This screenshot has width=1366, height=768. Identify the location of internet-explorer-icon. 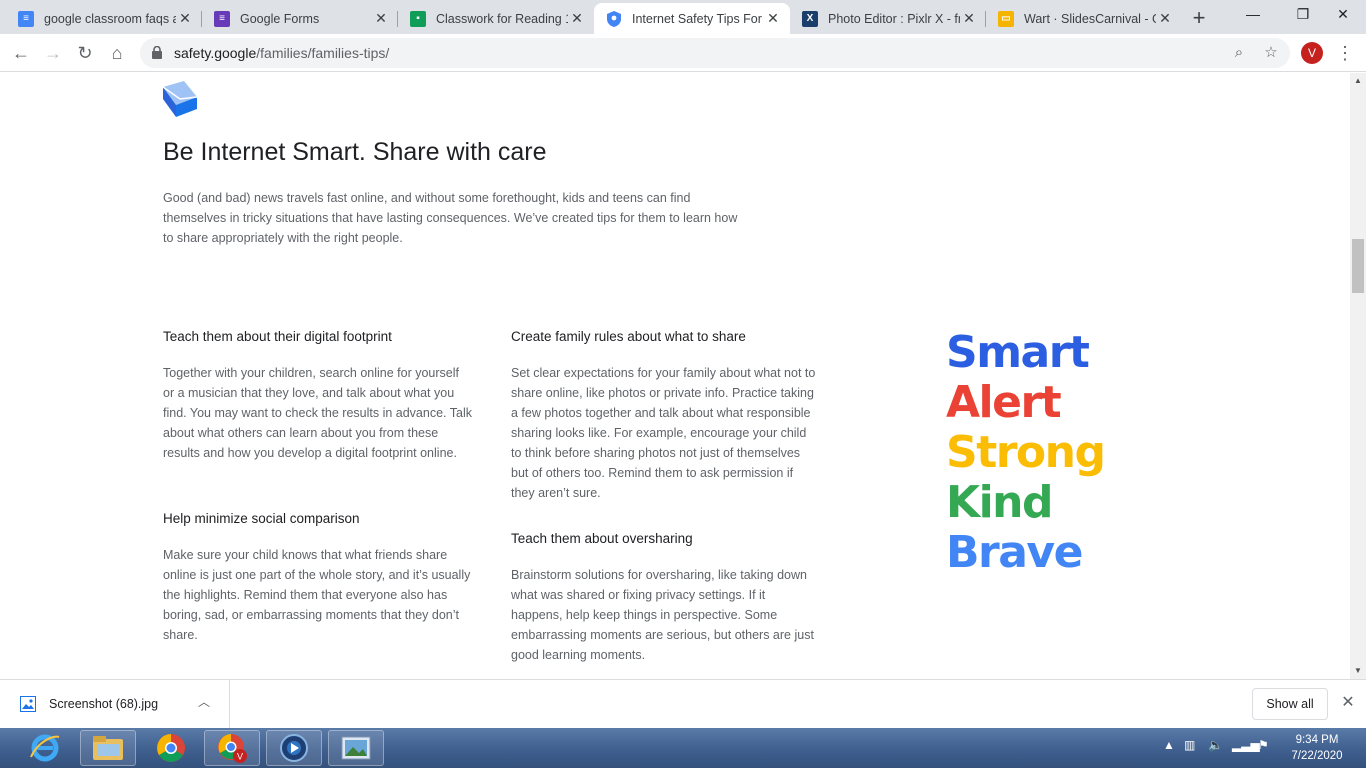
(45, 748).